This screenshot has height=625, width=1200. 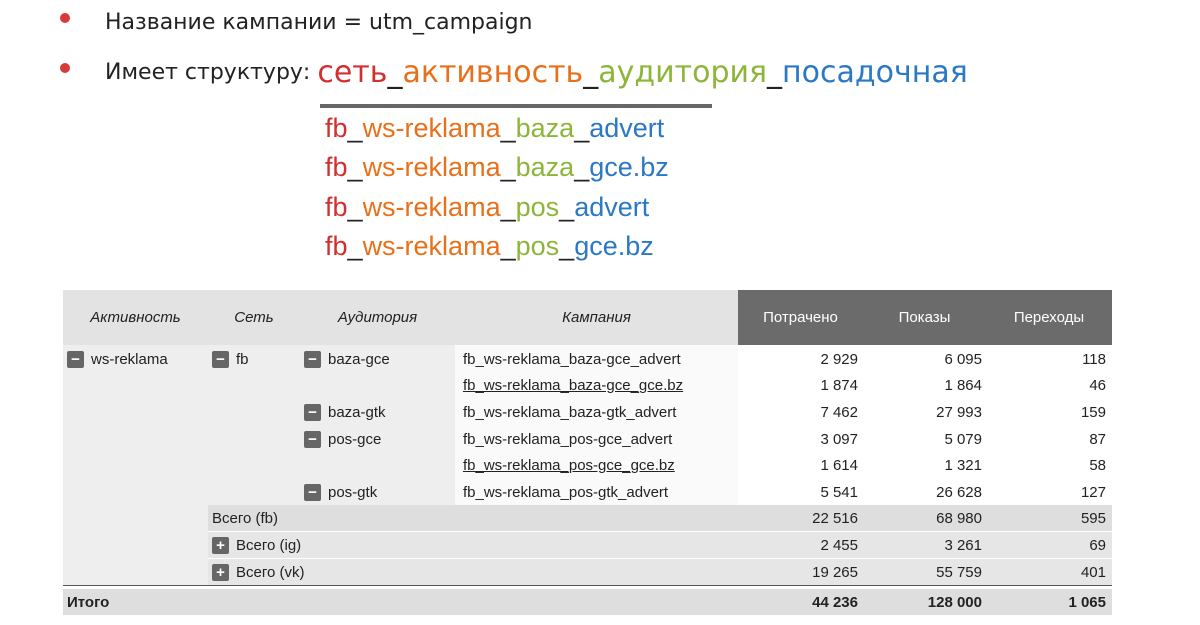 I want to click on header-spent: Потрачено, so click(x=800, y=317).